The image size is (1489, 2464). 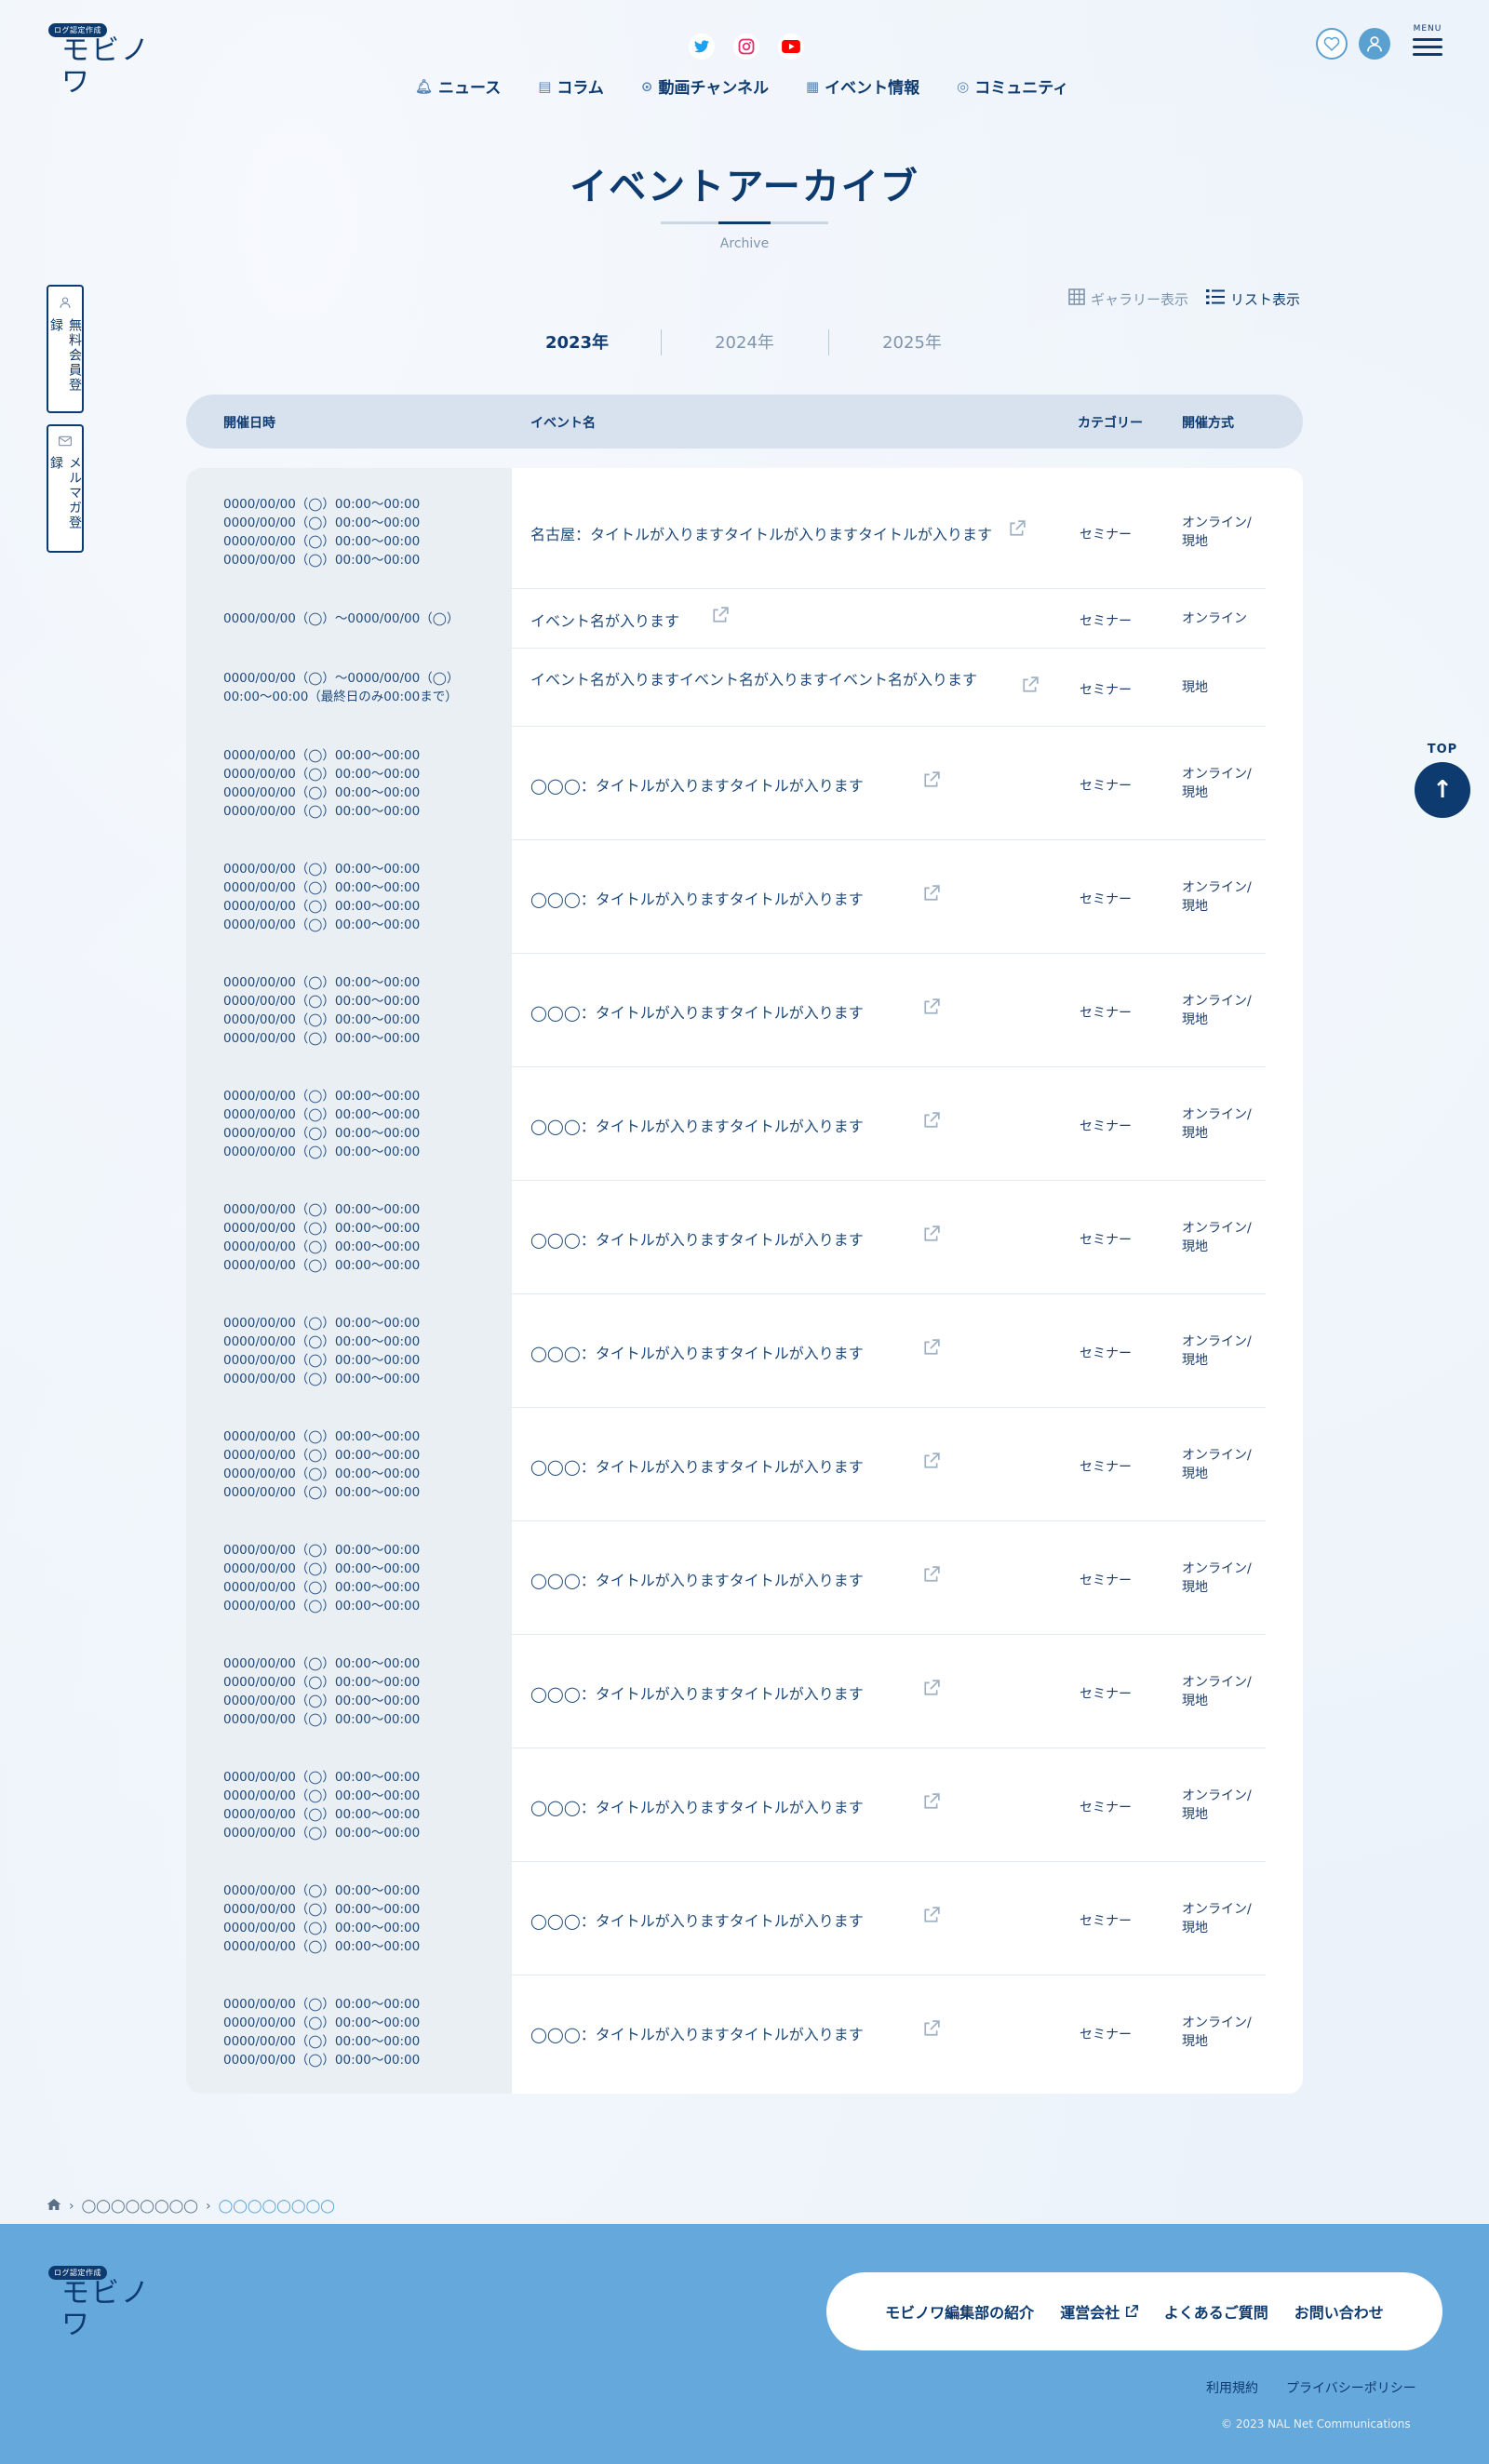 I want to click on event-name-link: イベント名が入りますイベント名が入りますイベント名が入ります, so click(x=754, y=678).